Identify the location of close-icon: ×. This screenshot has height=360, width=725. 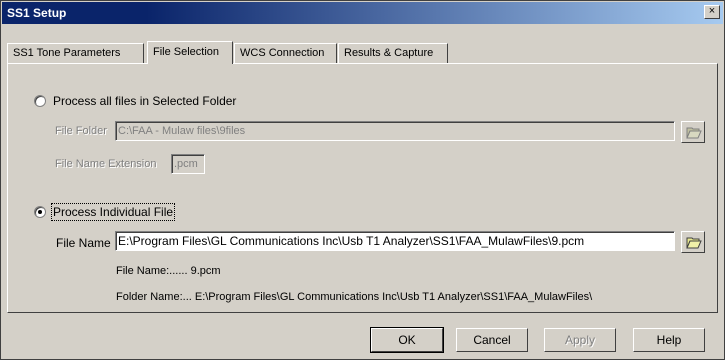
(712, 11).